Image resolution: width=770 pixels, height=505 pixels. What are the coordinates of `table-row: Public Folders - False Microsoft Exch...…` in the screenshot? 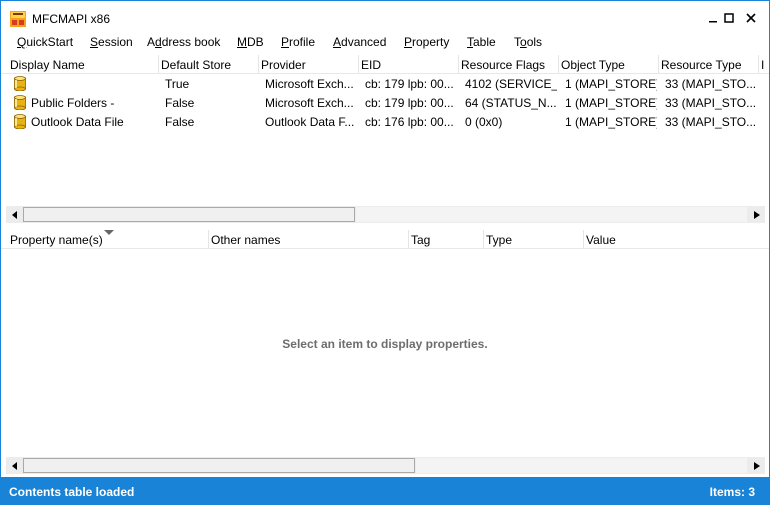 It's located at (385, 102).